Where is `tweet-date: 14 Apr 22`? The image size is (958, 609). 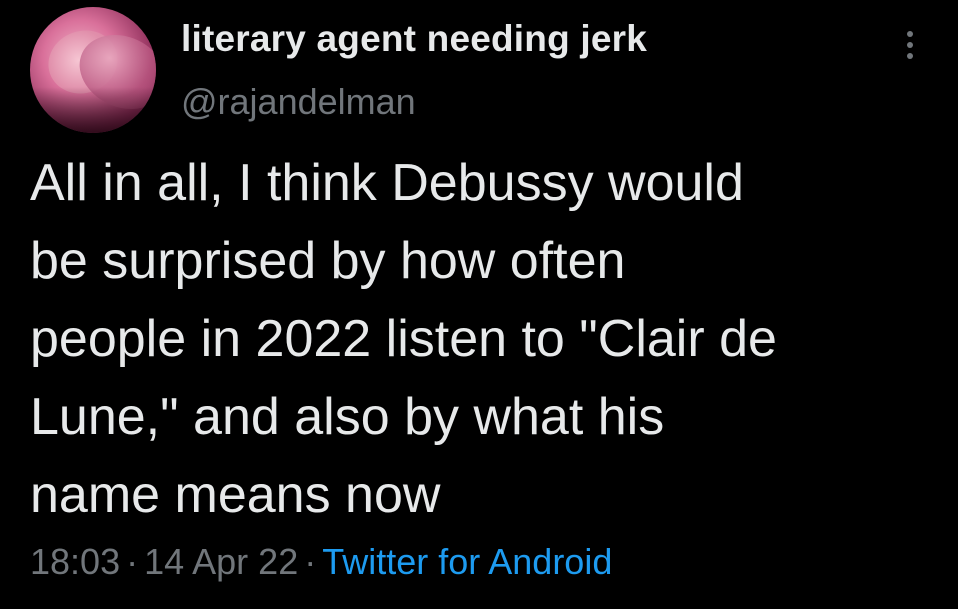
tweet-date: 14 Apr 22 is located at coordinates (221, 561).